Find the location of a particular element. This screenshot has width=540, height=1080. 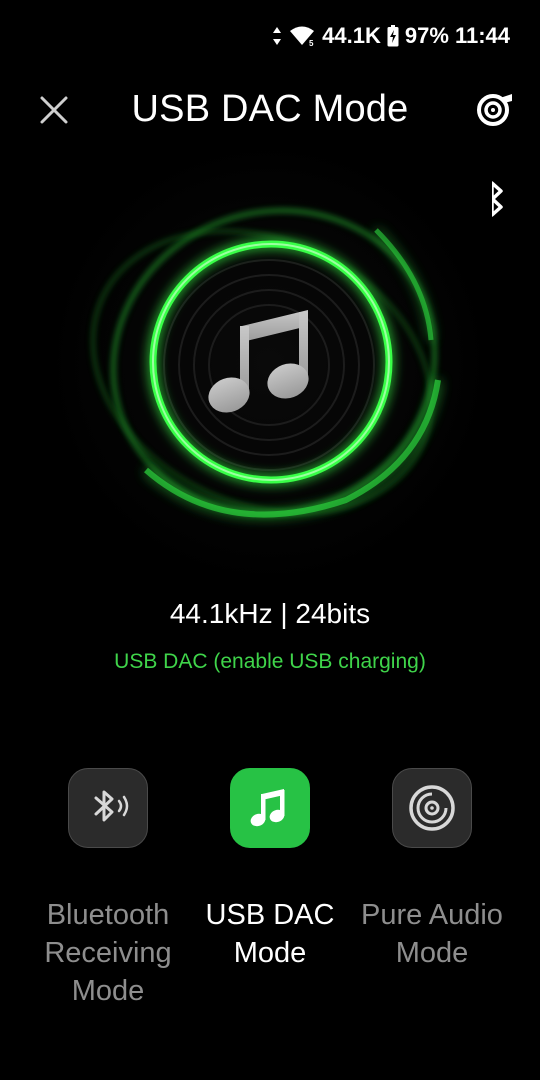

bluetooth-receive-icon is located at coordinates (111, 806).